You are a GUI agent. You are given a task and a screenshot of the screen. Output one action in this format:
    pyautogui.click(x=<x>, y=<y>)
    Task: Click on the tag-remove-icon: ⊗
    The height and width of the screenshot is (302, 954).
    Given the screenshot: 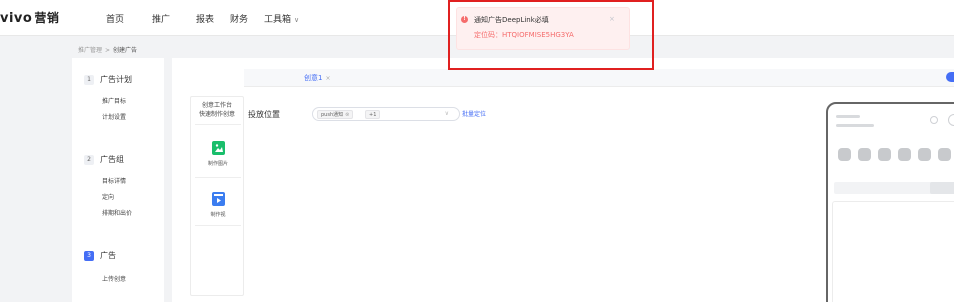 What is the action you would take?
    pyautogui.click(x=347, y=115)
    